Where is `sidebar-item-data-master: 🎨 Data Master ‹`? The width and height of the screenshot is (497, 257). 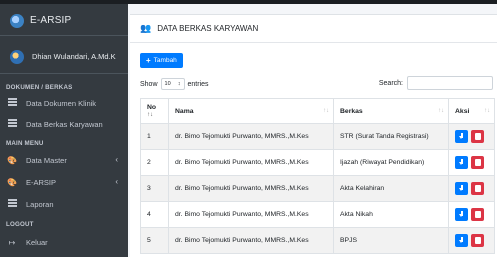
sidebar-item-data-master: 🎨 Data Master ‹ is located at coordinates (64, 160).